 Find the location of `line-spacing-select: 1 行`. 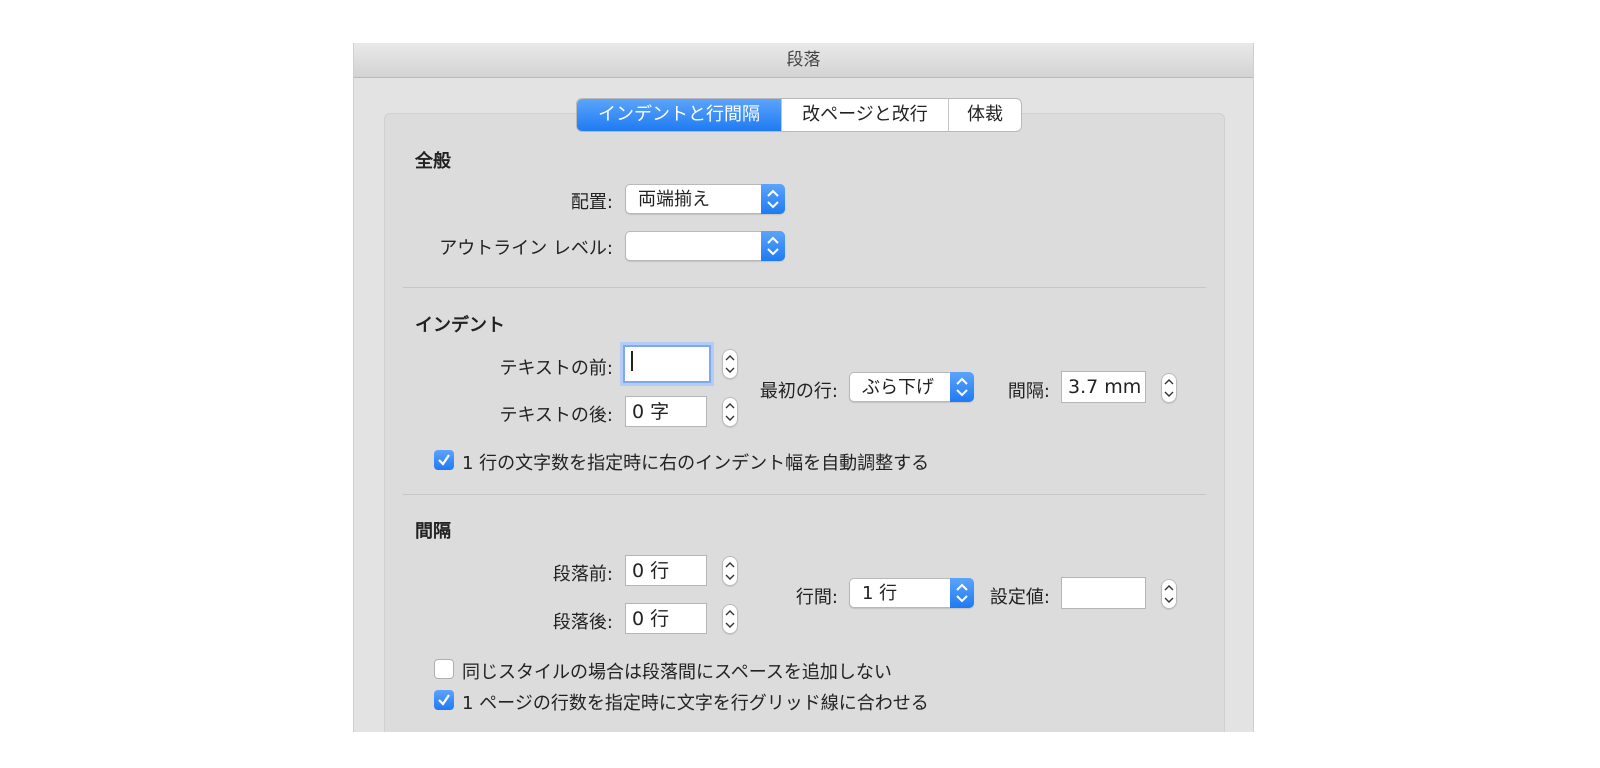

line-spacing-select: 1 行 is located at coordinates (911, 593).